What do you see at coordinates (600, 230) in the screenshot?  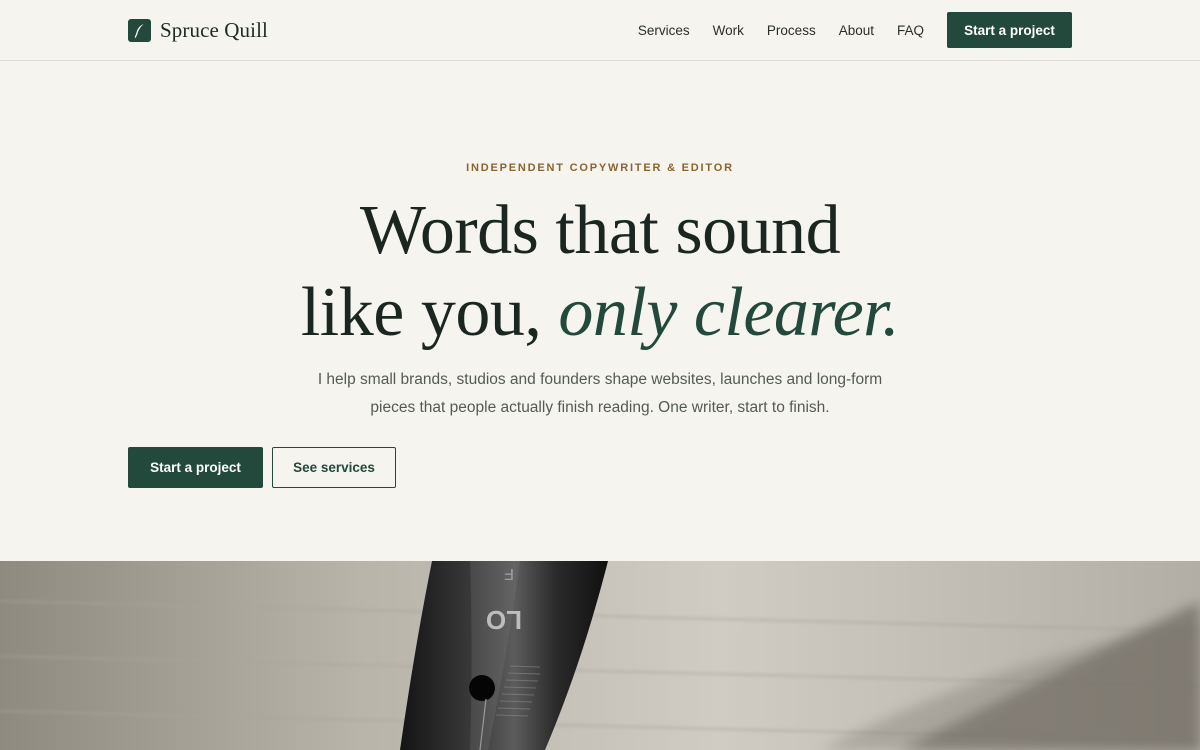 I see `headline-line-1: Words that sound` at bounding box center [600, 230].